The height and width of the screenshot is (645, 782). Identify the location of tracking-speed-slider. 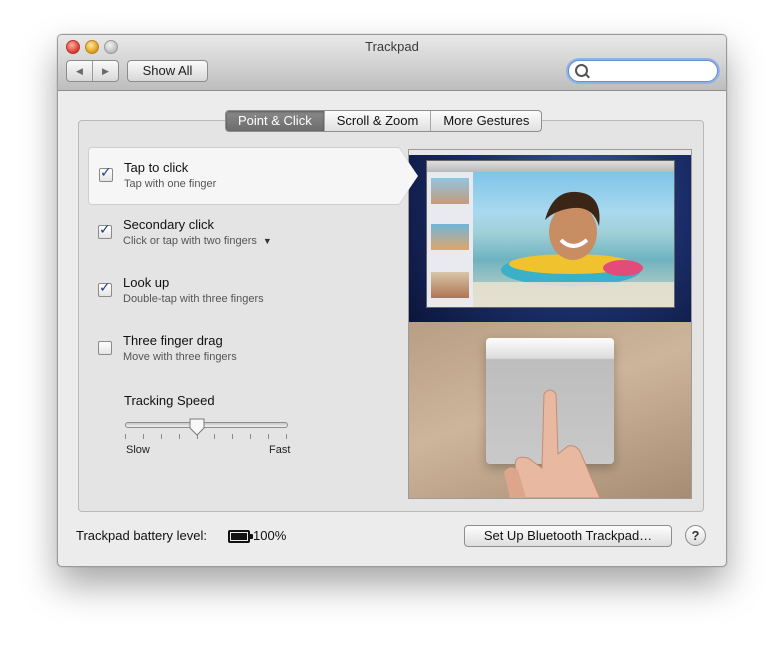
(206, 425).